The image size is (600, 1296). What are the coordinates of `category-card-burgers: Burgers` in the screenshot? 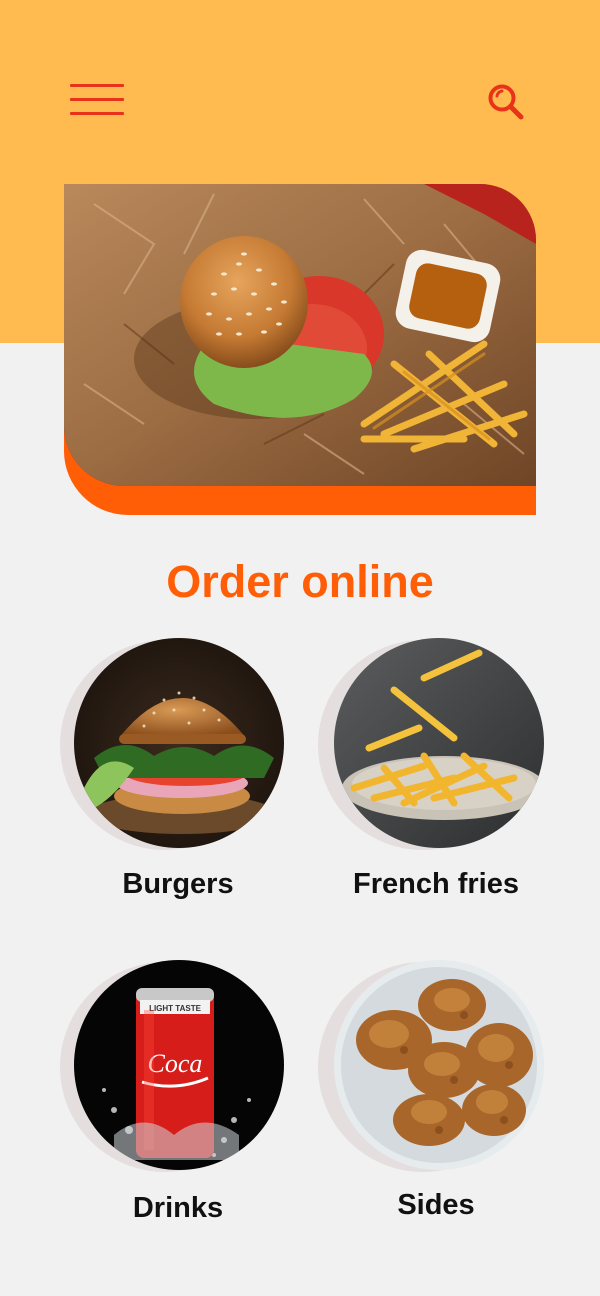 It's located at (178, 769).